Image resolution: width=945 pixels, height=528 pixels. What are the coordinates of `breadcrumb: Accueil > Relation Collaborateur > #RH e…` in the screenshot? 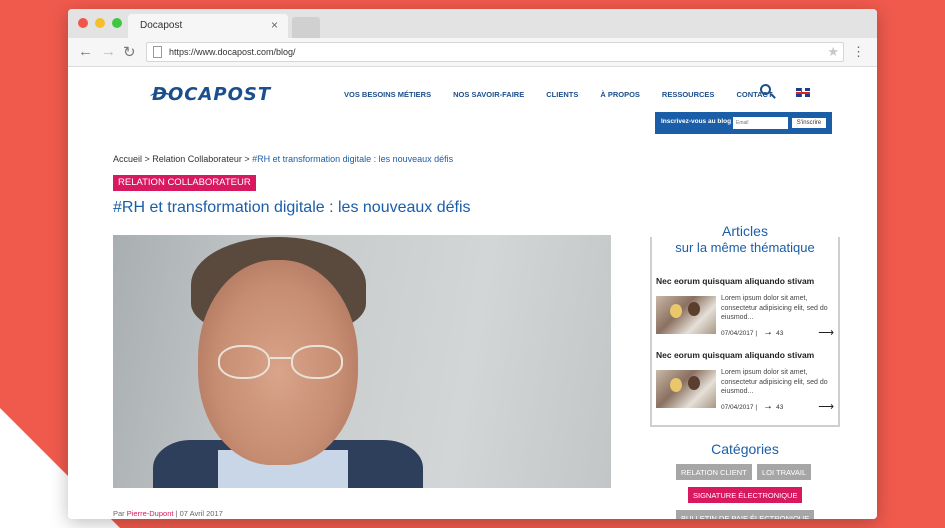 It's located at (283, 159).